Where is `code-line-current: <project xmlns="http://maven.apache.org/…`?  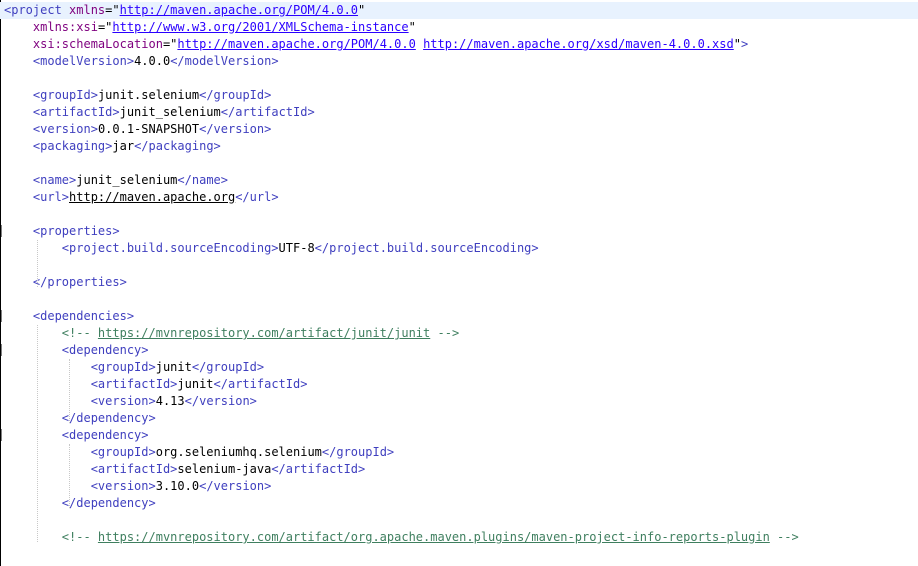
code-line-current: <project xmlns="http://maven.apache.org/… is located at coordinates (459, 10).